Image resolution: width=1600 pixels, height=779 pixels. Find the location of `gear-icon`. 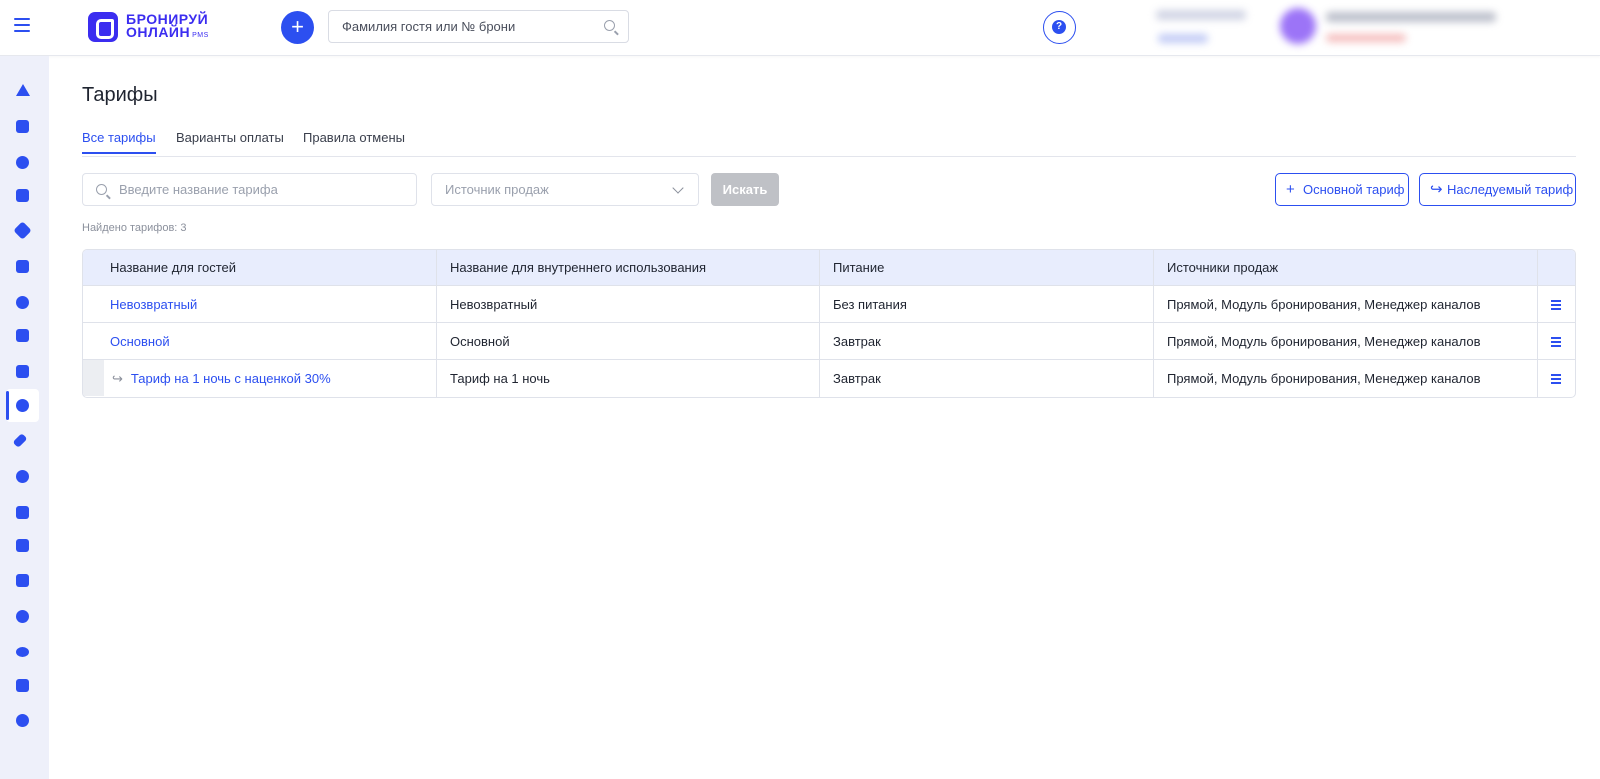

gear-icon is located at coordinates (22, 476).